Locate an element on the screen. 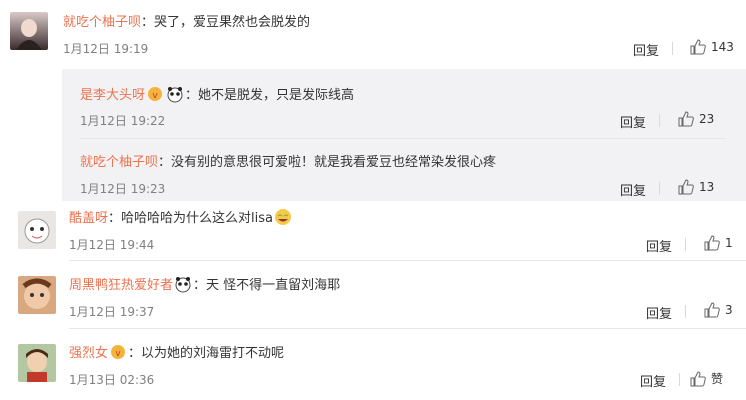 This screenshot has height=400, width=746. reply-text: ：她不是脱发，只是发际线高 is located at coordinates (270, 95).